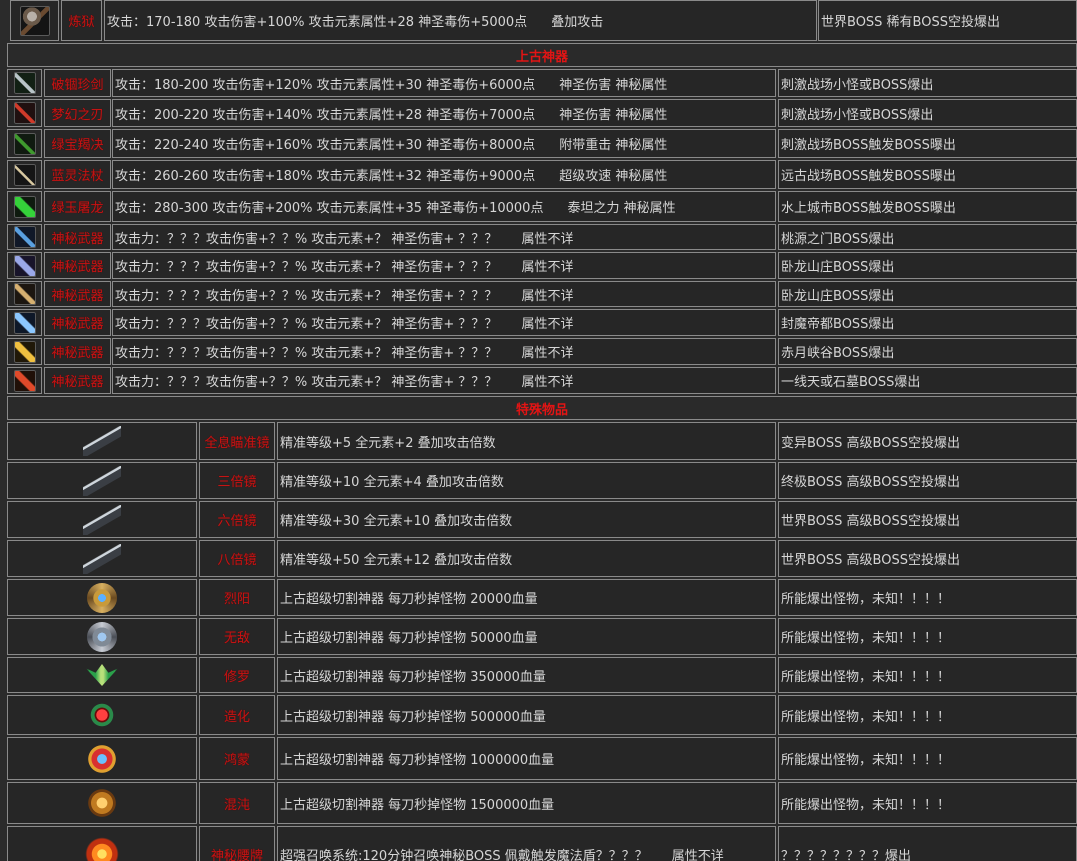 This screenshot has height=861, width=1077. Describe the element at coordinates (526, 558) in the screenshot. I see `item-attributes: 精准等级+50 全元素+12 叠加攻击倍数` at that location.